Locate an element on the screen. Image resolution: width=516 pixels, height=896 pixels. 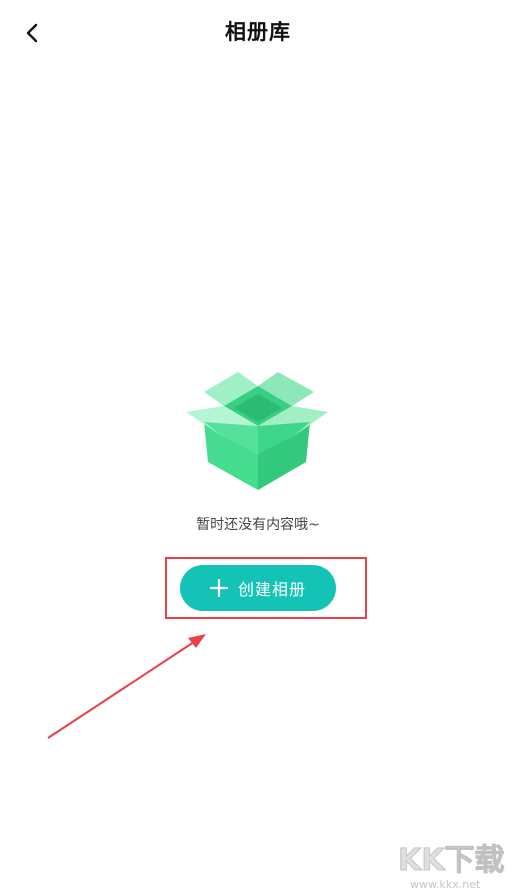
empty-state-message: 暂时还没有内容哦~ is located at coordinates (258, 525).